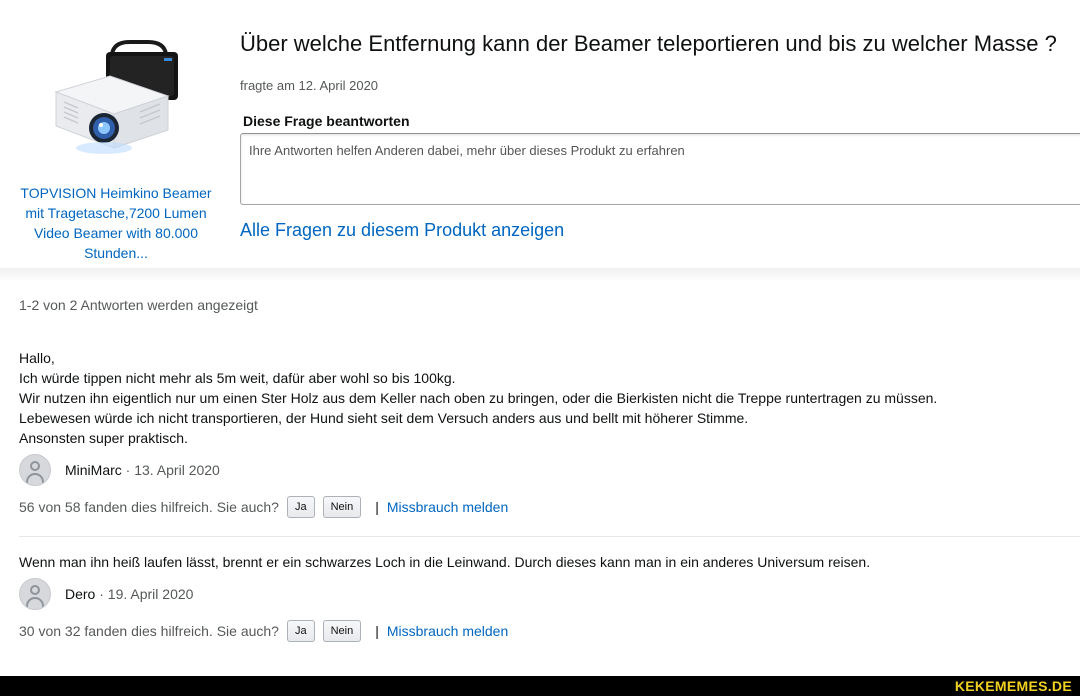 The width and height of the screenshot is (1080, 696). I want to click on author-name: MiniMarc, so click(93, 470).